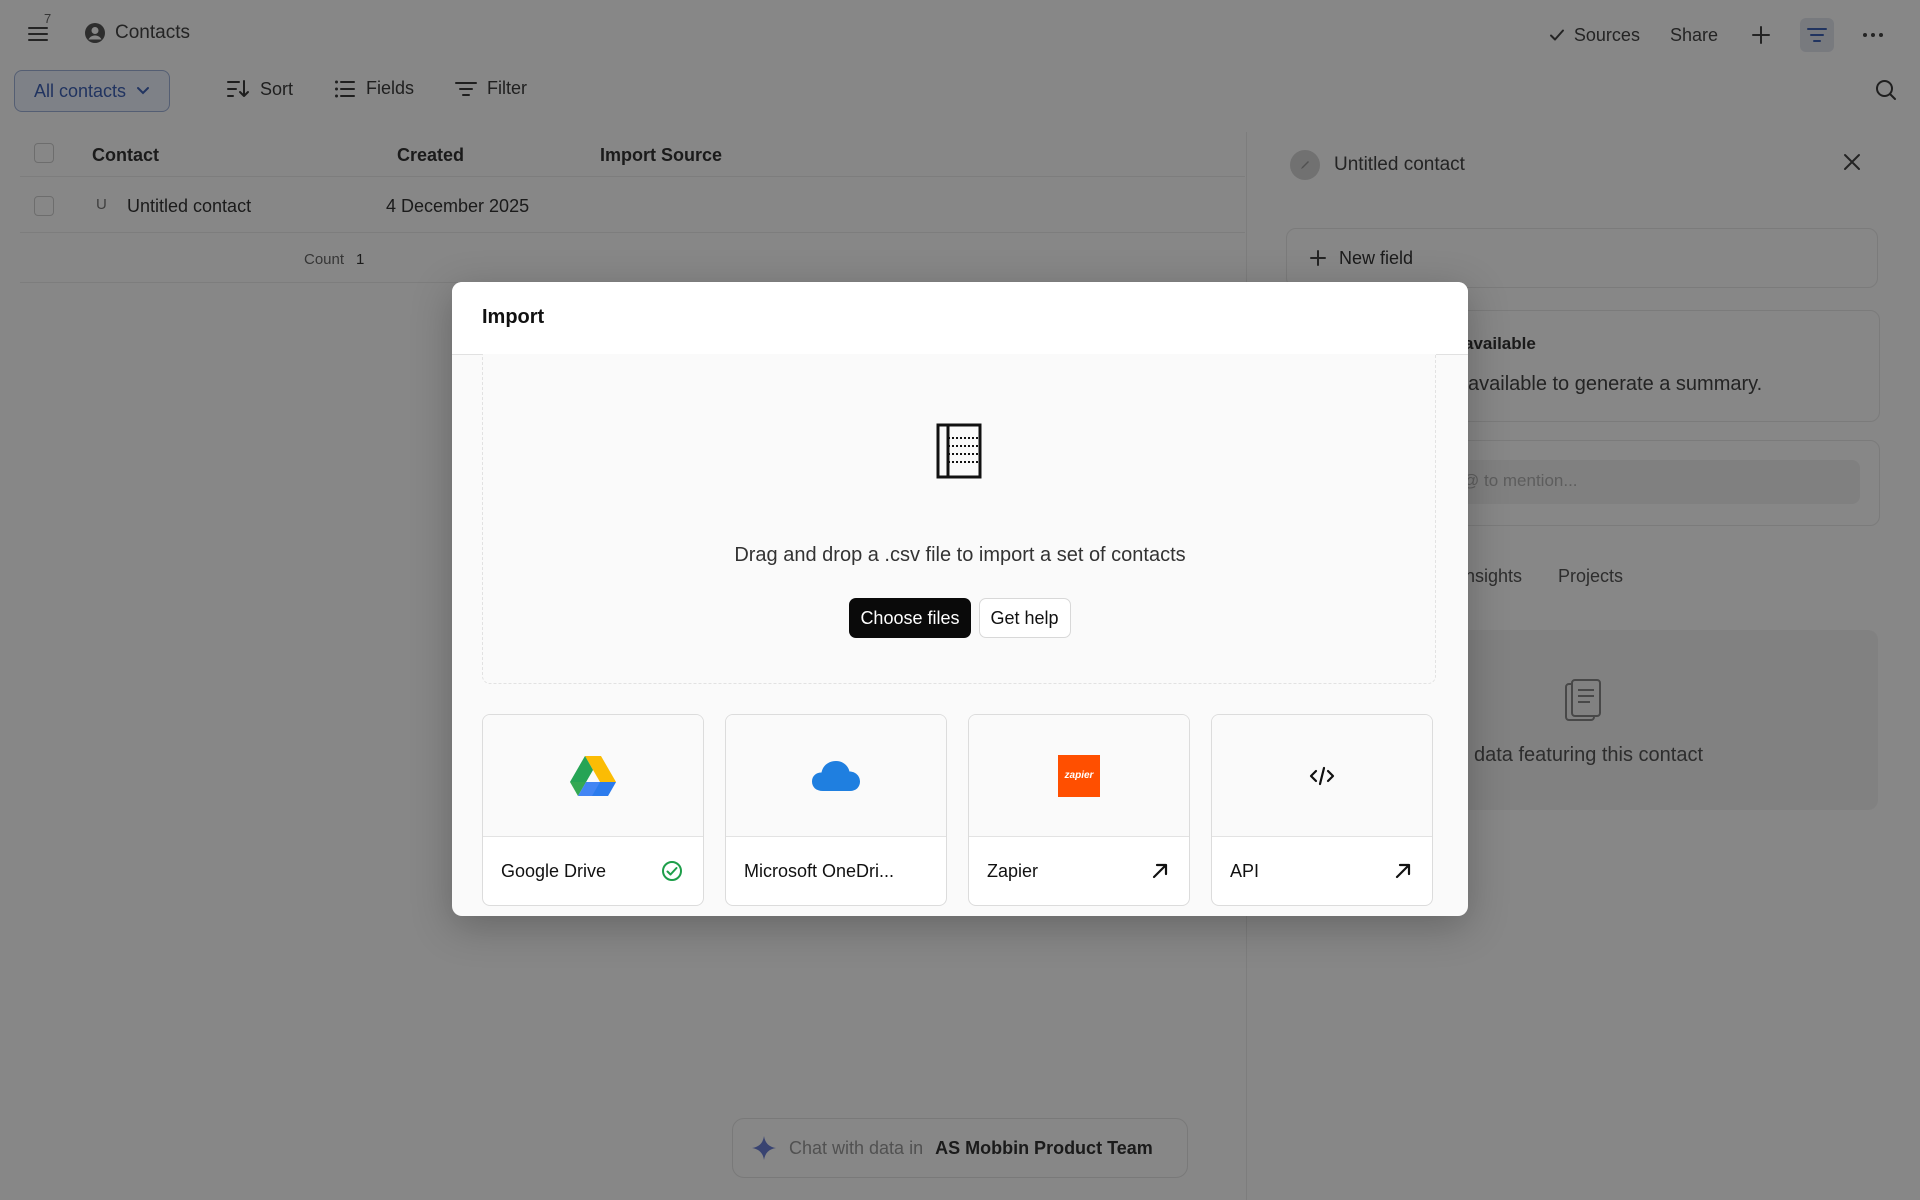  Describe the element at coordinates (1024, 618) in the screenshot. I see `get-help-button: Get help` at that location.